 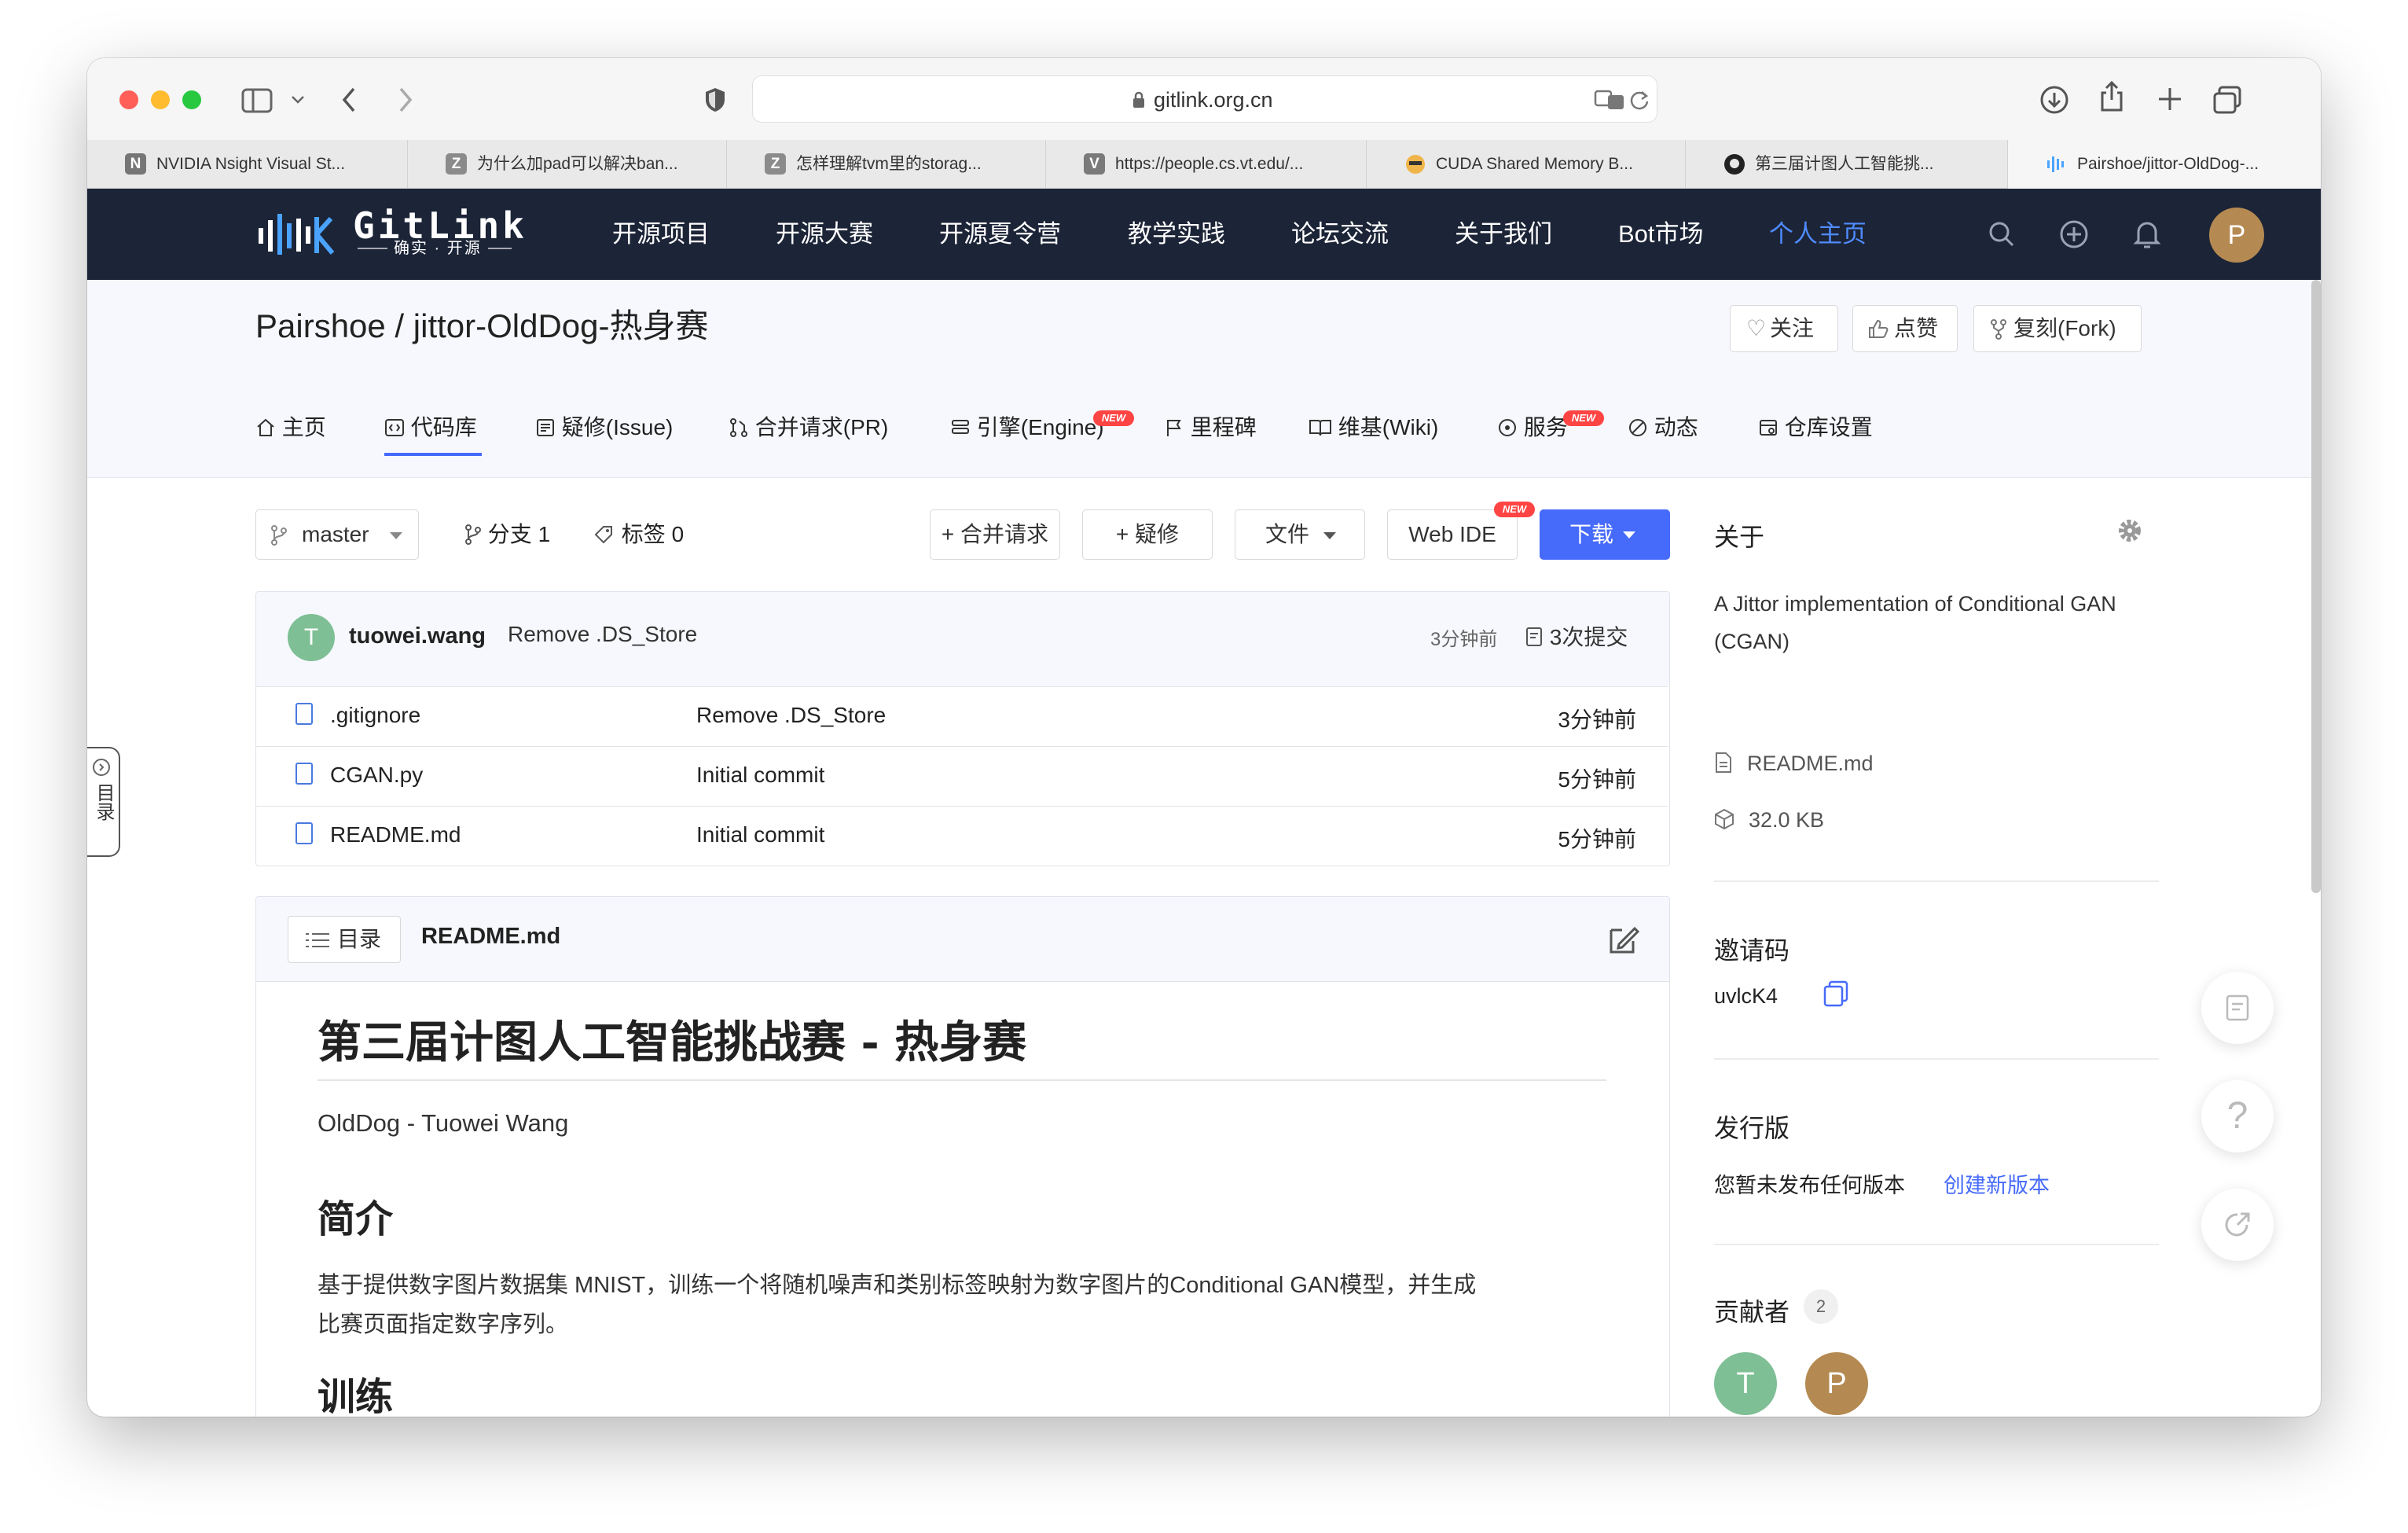 What do you see at coordinates (678, 534) in the screenshot?
I see `tags-count: 0` at bounding box center [678, 534].